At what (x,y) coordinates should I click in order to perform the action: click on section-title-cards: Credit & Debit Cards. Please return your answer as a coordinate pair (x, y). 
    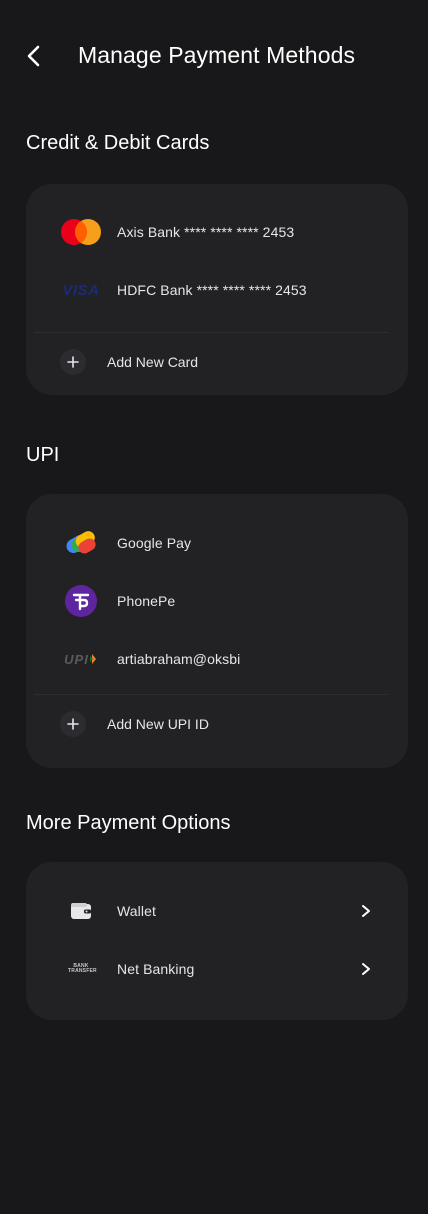
    Looking at the image, I should click on (118, 143).